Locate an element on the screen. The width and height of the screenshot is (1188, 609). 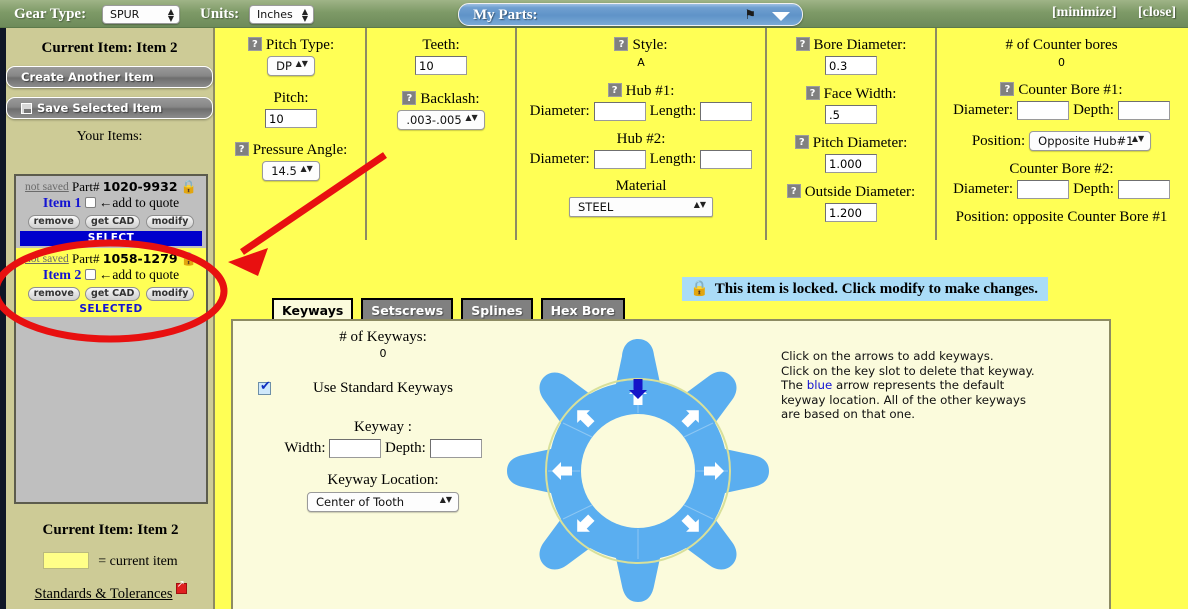
style-label-row: ? Style: is located at coordinates (641, 45).